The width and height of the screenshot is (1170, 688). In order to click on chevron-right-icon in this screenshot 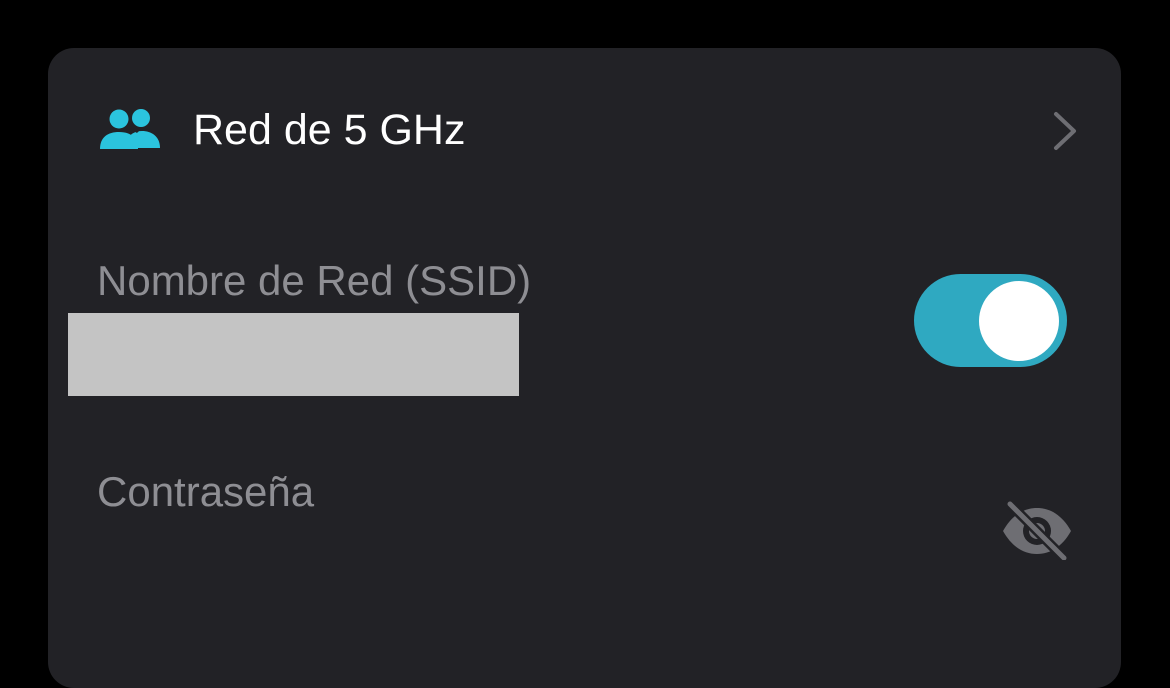, I will do `click(1065, 131)`.